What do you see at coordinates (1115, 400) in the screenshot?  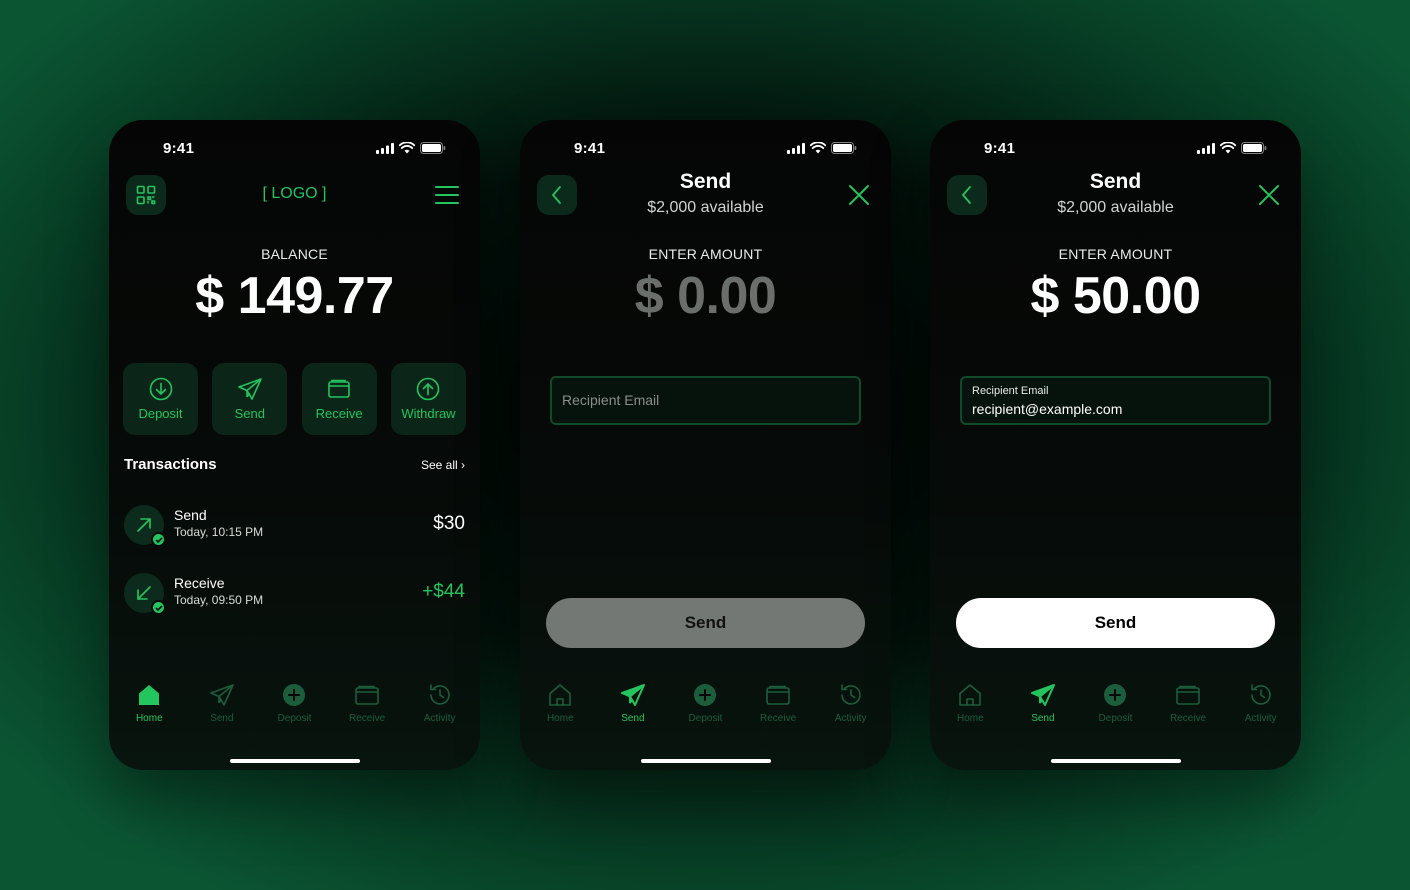 I see `recipient-email-field: Recipient Email recipient@example.com` at bounding box center [1115, 400].